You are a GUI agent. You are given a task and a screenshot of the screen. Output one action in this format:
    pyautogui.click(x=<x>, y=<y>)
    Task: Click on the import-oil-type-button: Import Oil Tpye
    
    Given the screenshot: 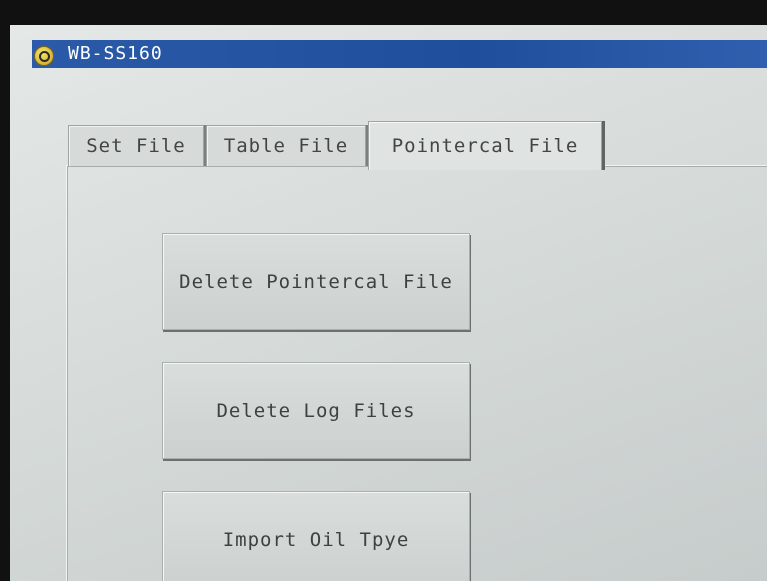 What is the action you would take?
    pyautogui.click(x=316, y=536)
    